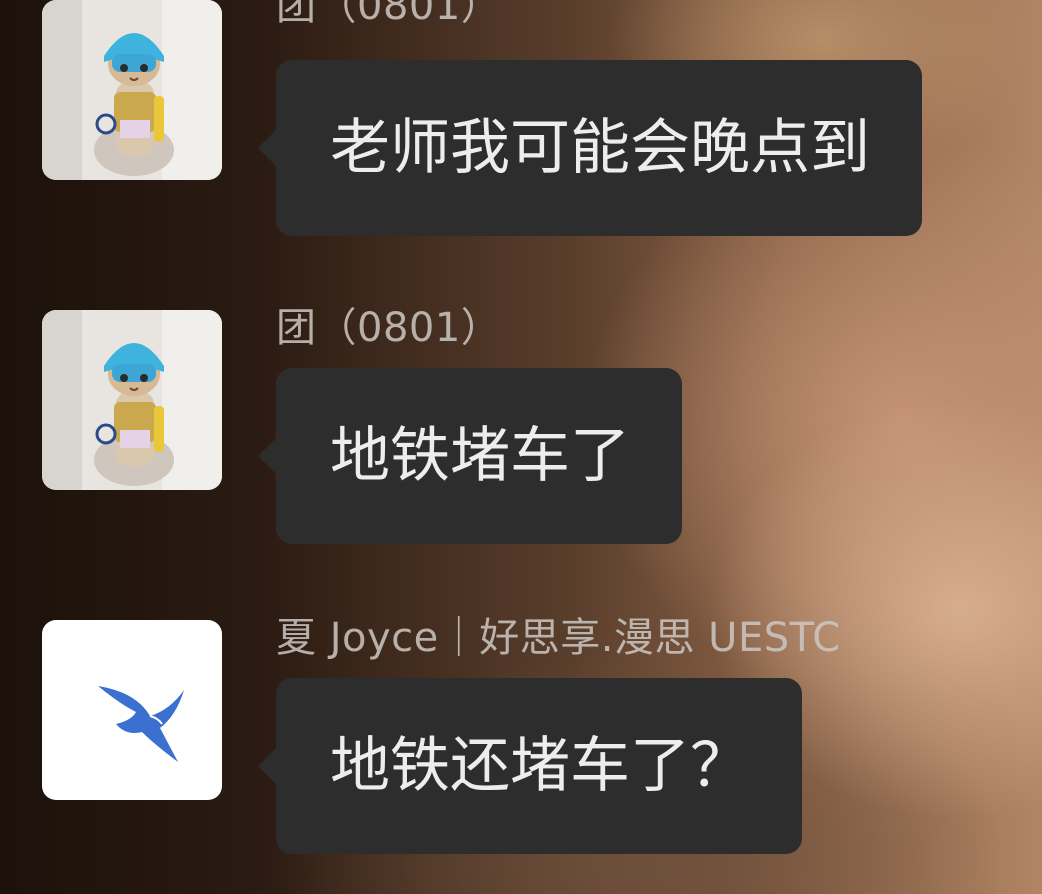  Describe the element at coordinates (132, 710) in the screenshot. I see `bird-logo-avatar` at that location.